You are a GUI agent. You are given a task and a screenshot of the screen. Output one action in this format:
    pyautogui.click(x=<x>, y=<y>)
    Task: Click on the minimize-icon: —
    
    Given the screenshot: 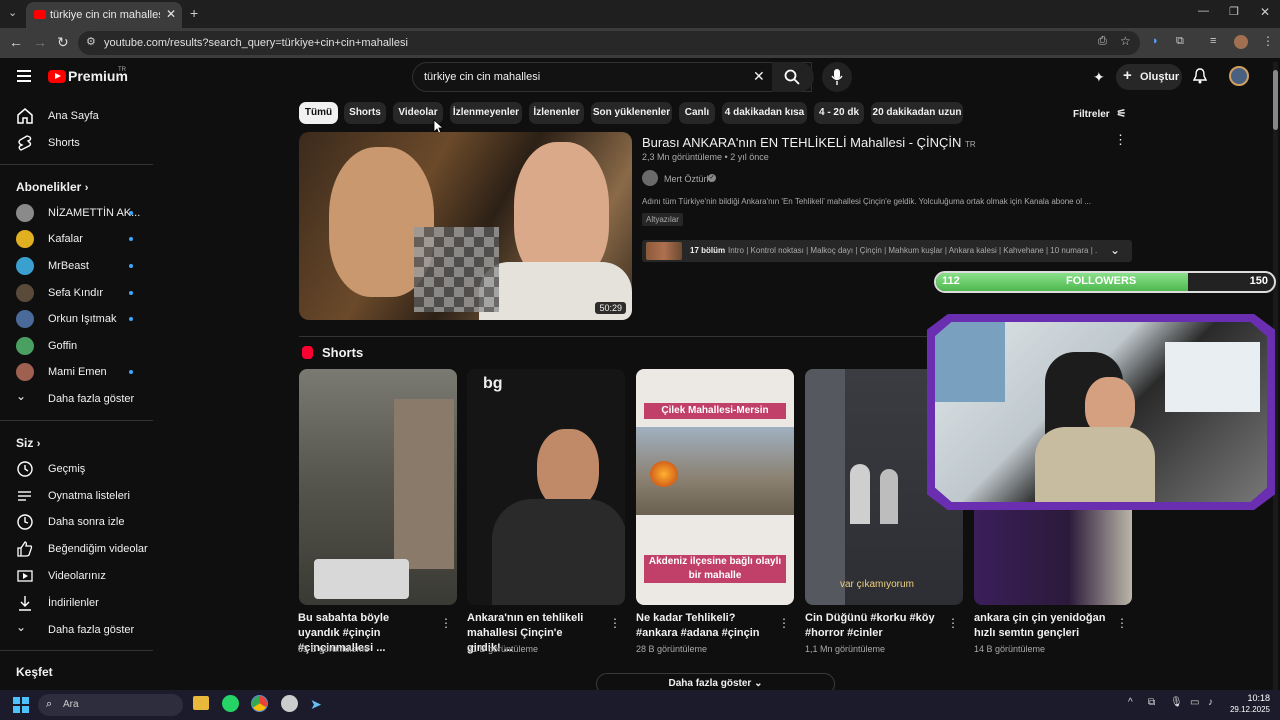 What is the action you would take?
    pyautogui.click(x=1203, y=11)
    